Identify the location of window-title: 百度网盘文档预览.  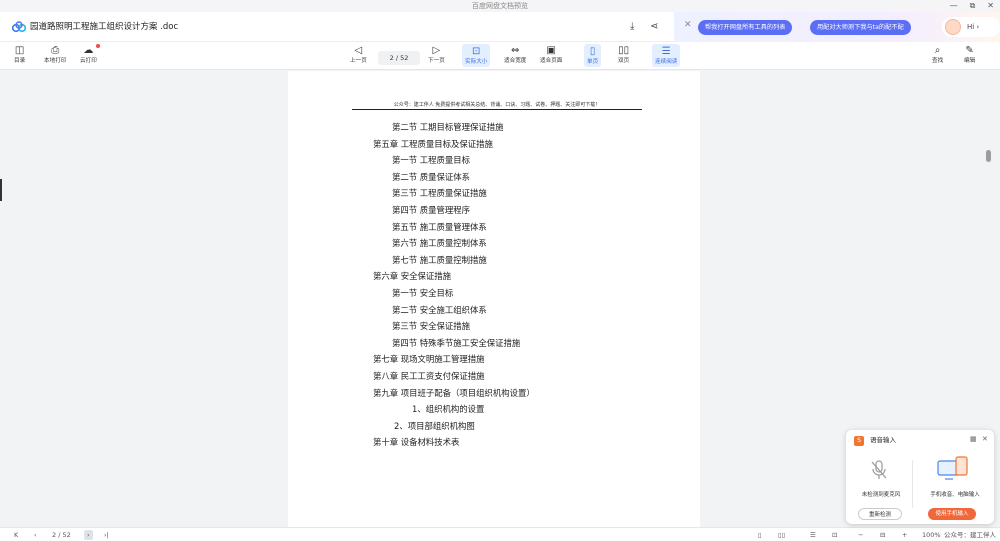
(500, 6).